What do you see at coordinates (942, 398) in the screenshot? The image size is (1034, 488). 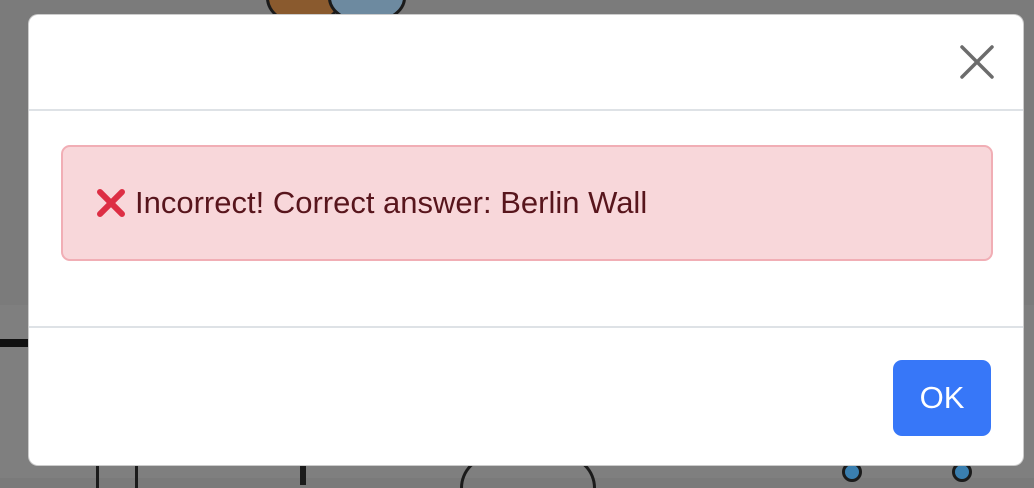 I see `ok-button: OK` at bounding box center [942, 398].